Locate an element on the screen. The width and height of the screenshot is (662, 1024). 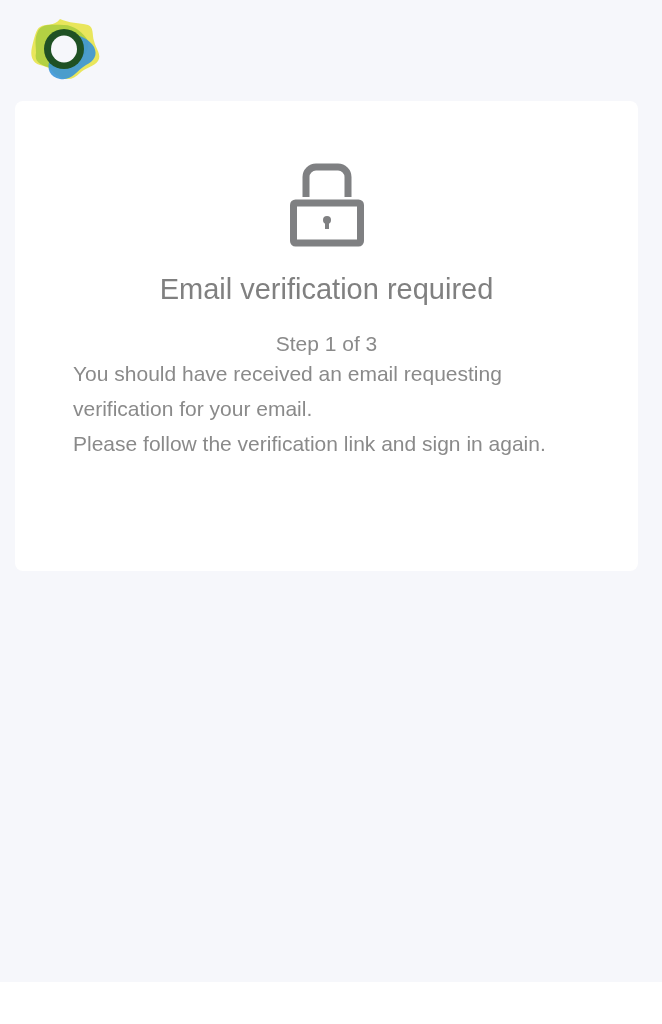
instruction-text: Please follow the verification link and sign in again. is located at coordinates (310, 444).